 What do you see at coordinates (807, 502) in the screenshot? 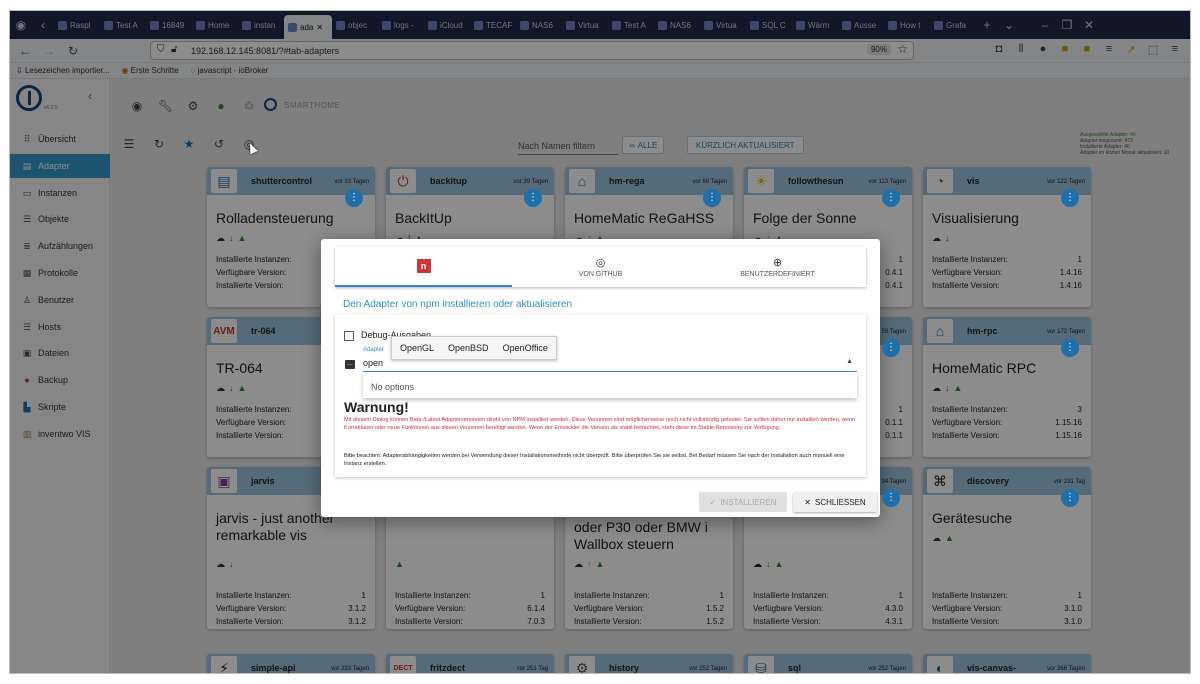
I see `close-icon: ✕` at bounding box center [807, 502].